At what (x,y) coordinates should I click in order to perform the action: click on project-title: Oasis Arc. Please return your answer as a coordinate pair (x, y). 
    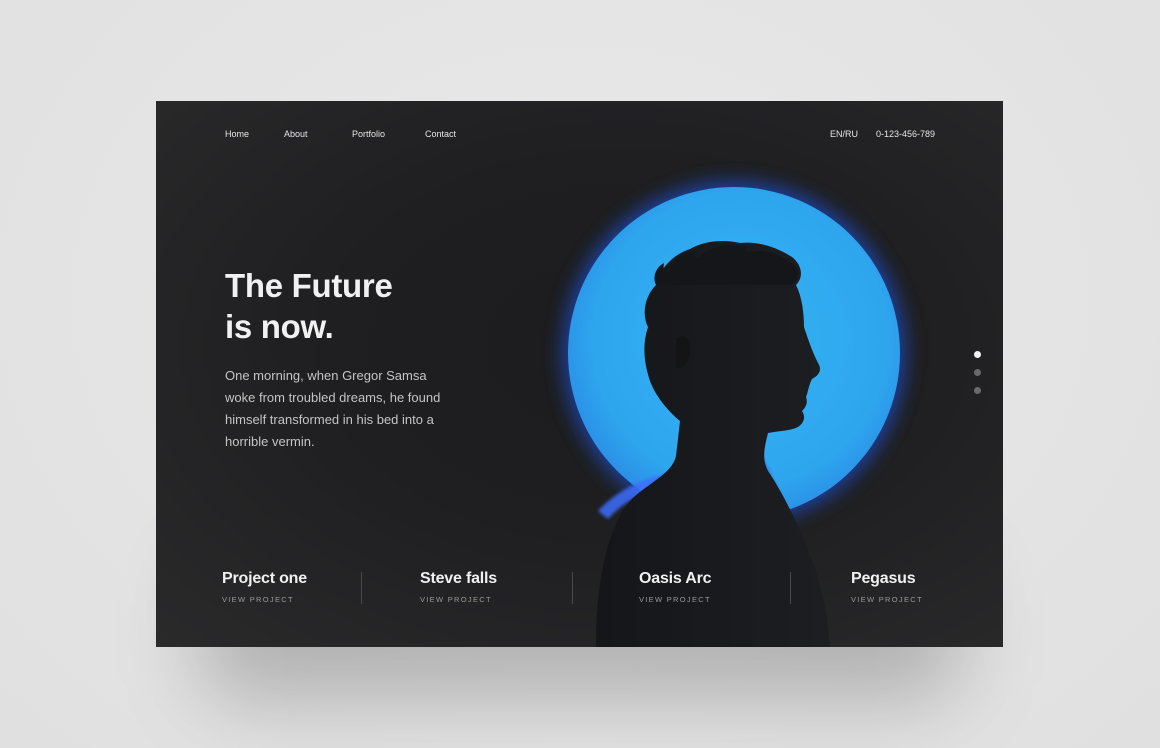
    Looking at the image, I should click on (675, 578).